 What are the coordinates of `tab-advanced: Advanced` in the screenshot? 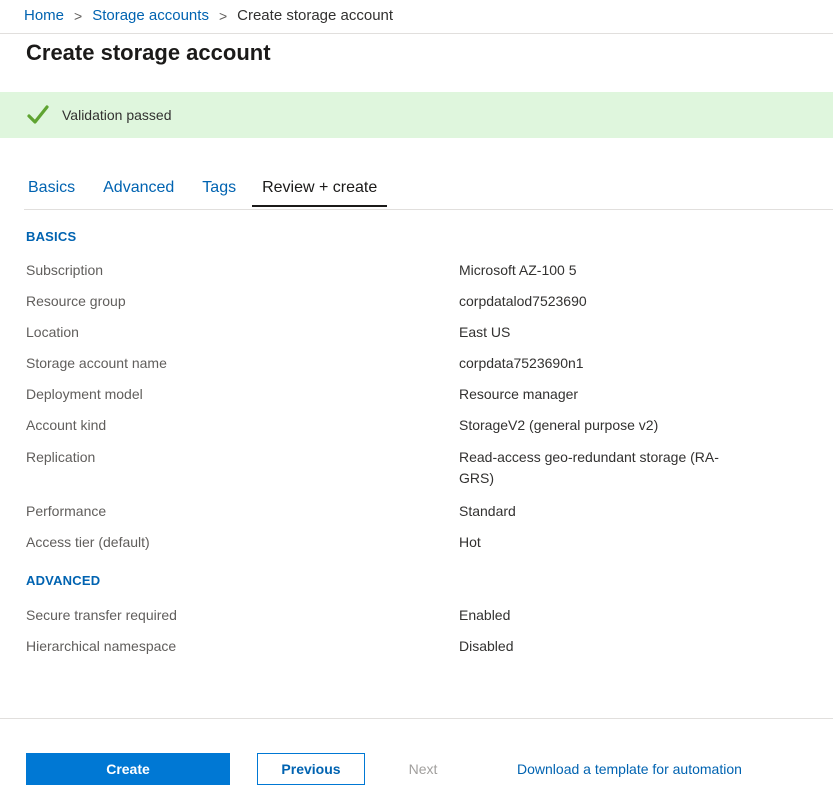 It's located at (138, 192).